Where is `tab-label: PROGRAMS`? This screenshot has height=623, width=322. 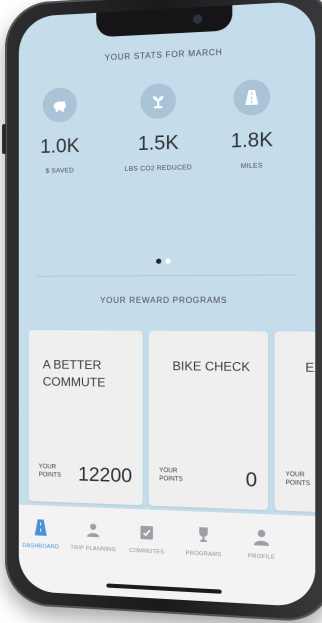 tab-label: PROGRAMS is located at coordinates (203, 554).